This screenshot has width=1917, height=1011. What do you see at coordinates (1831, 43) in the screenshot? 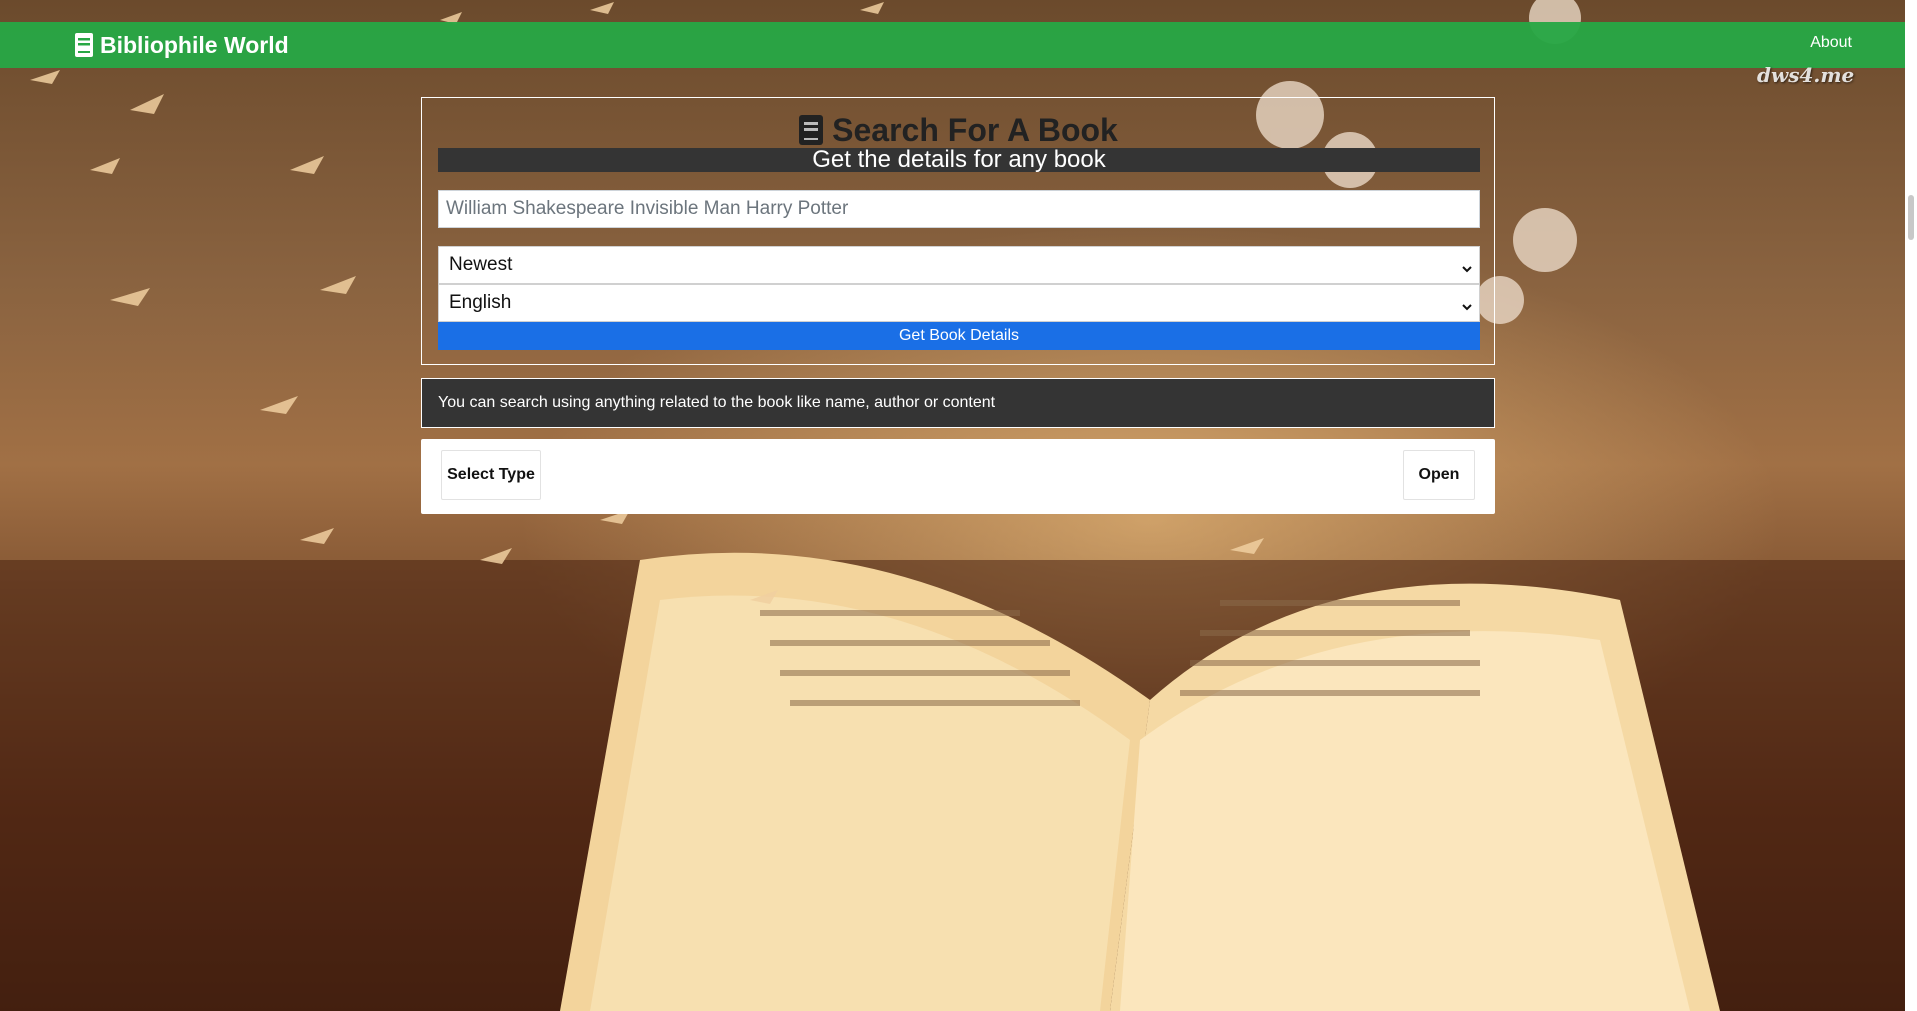
I see `nav-about-link: About` at bounding box center [1831, 43].